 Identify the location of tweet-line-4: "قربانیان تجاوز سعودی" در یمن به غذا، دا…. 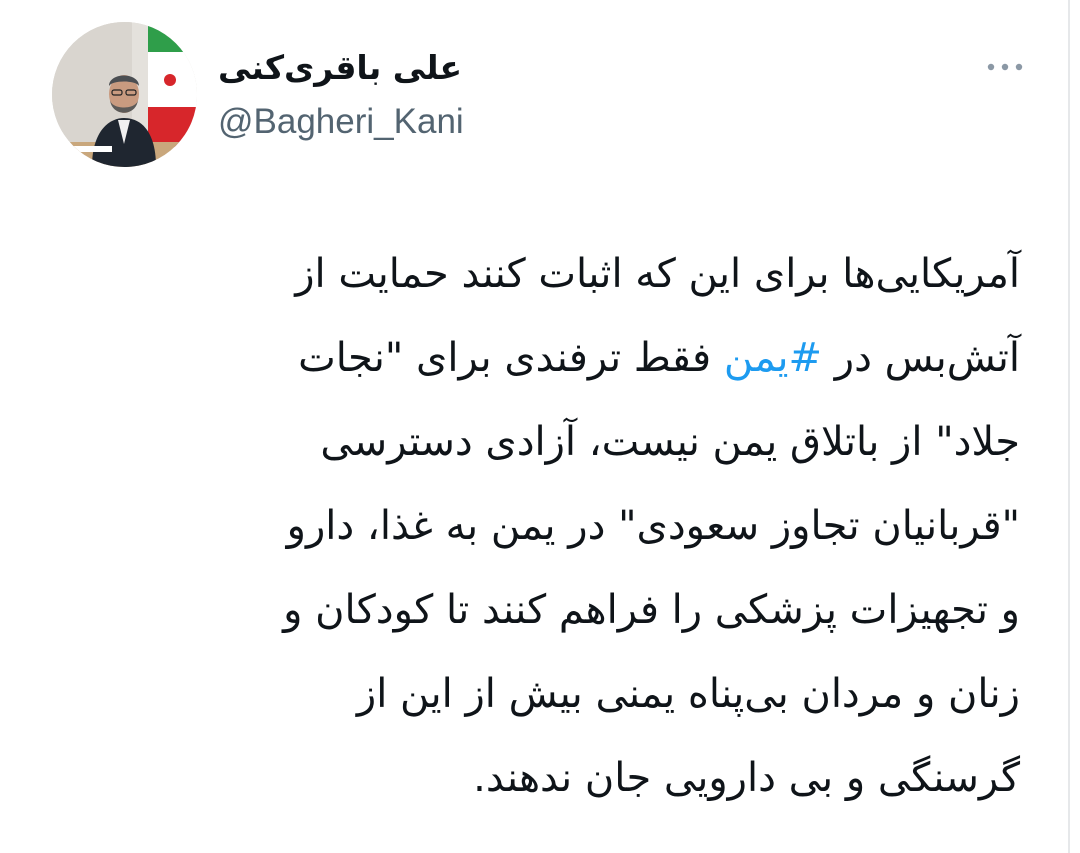
(653, 526).